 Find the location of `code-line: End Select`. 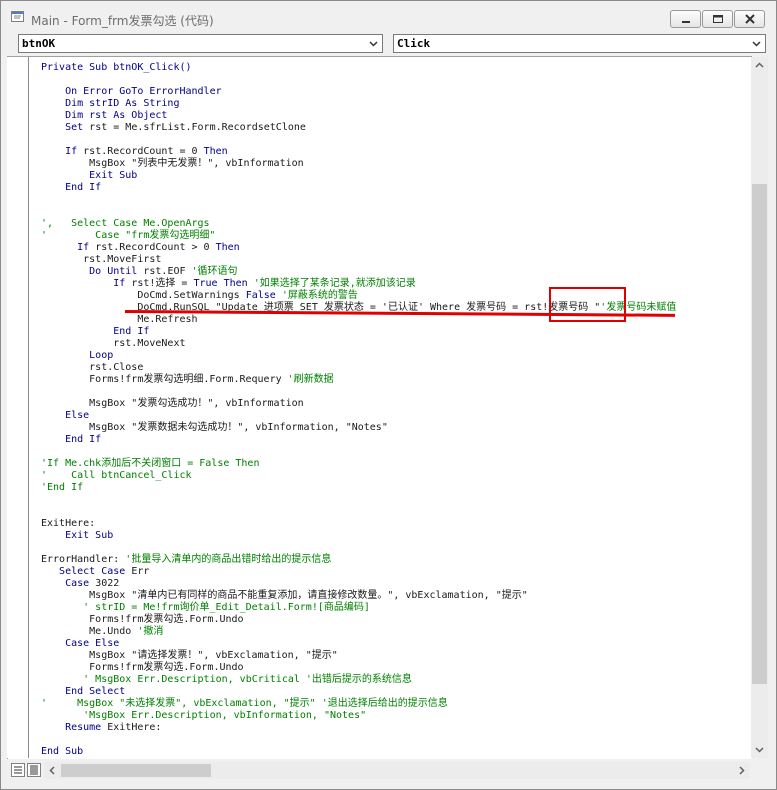

code-line: End Select is located at coordinates (83, 692).